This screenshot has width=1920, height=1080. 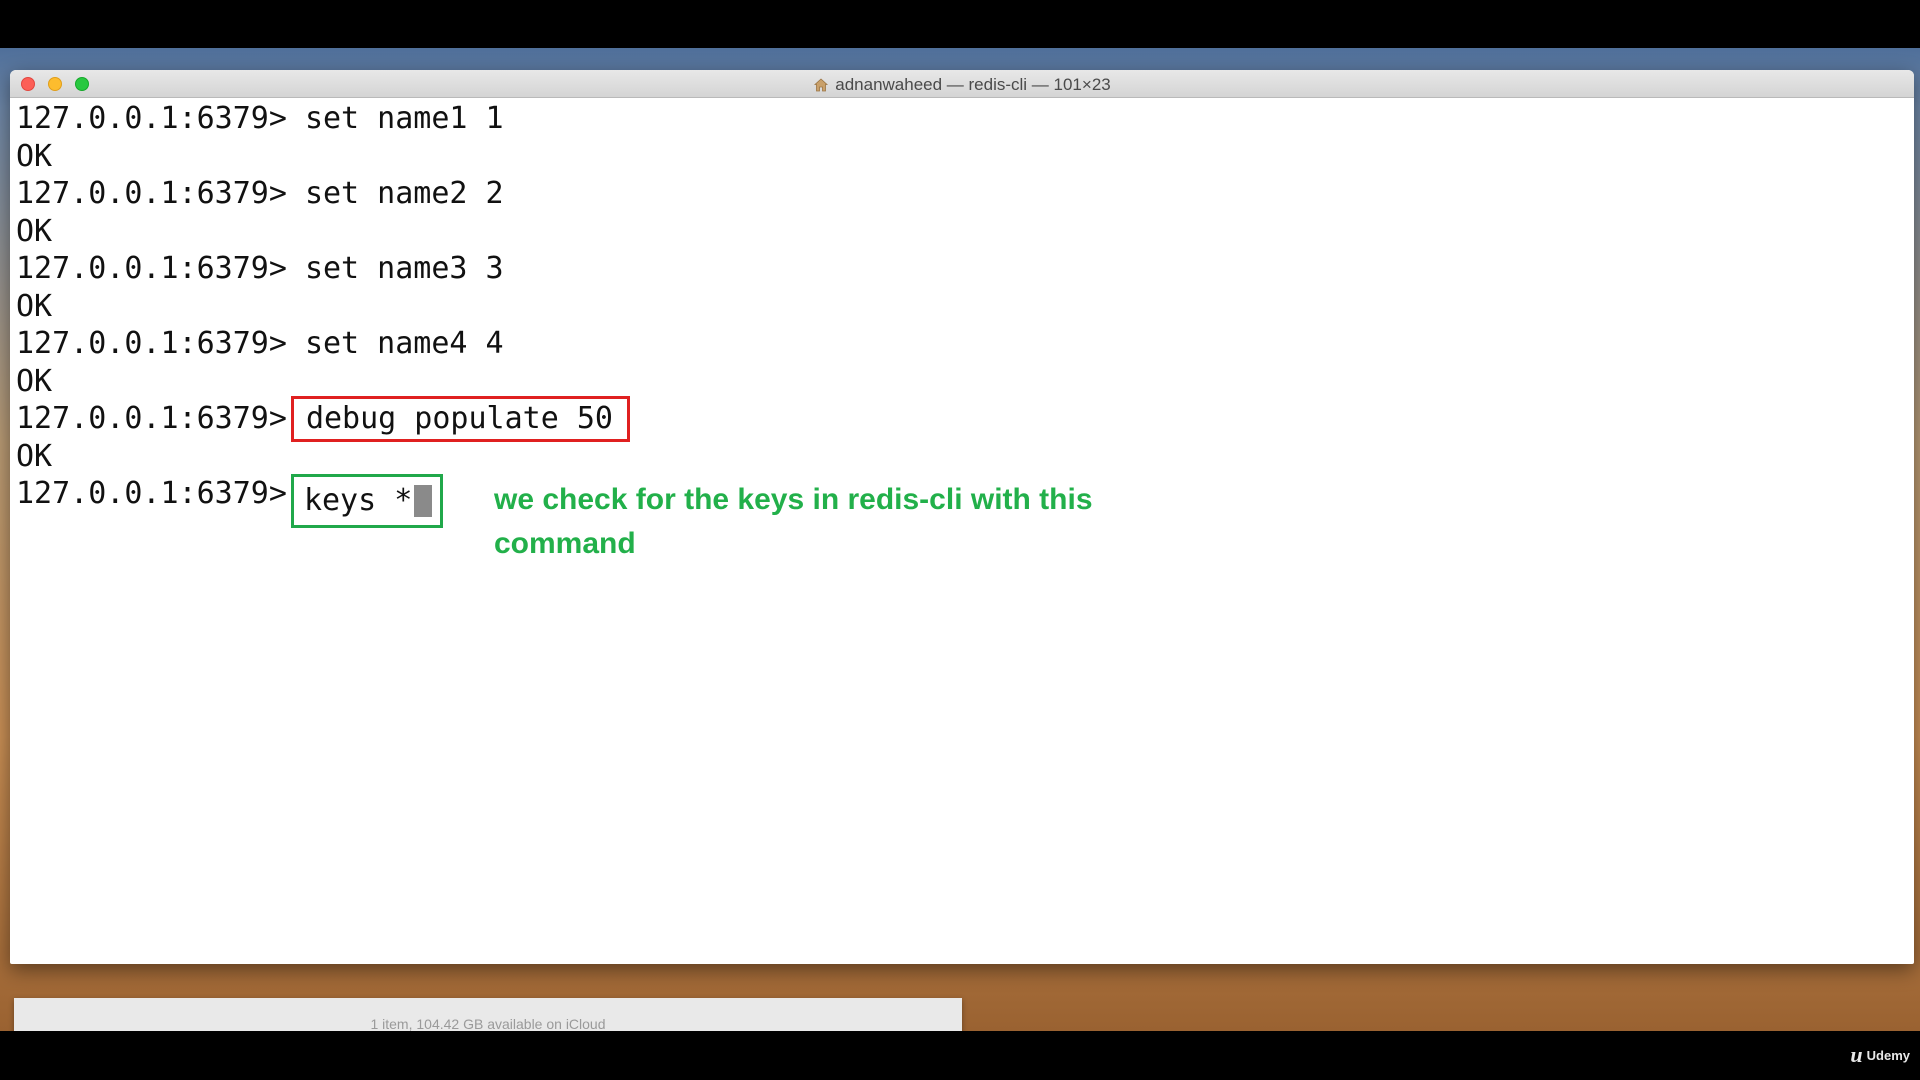 What do you see at coordinates (404, 343) in the screenshot?
I see `terminal-command: set name4 4` at bounding box center [404, 343].